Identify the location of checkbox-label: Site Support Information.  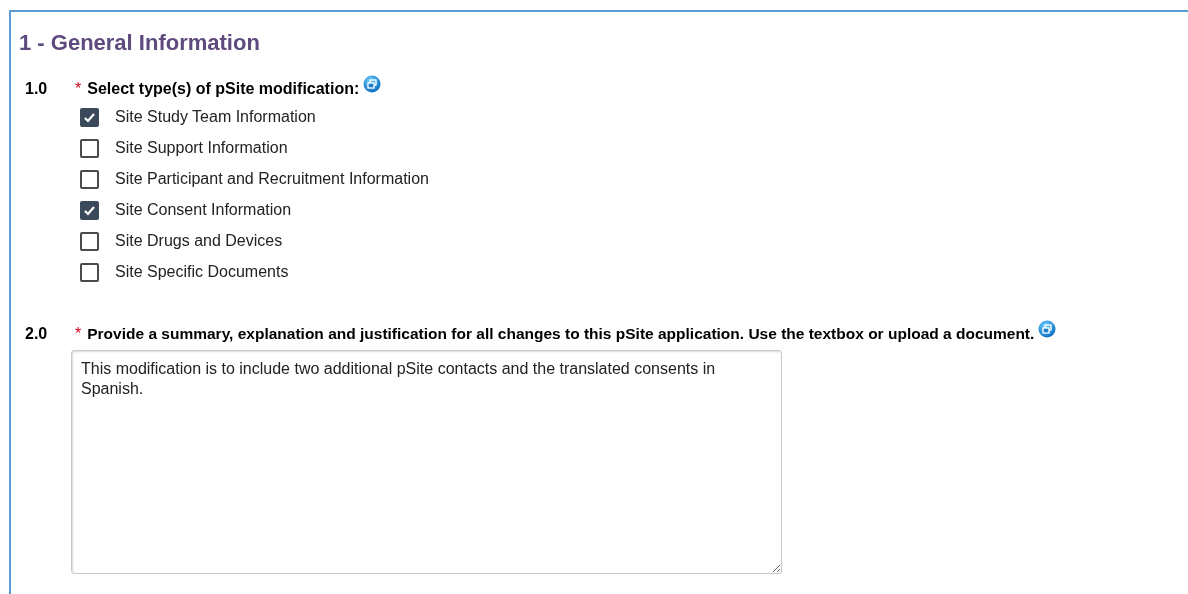
(201, 148).